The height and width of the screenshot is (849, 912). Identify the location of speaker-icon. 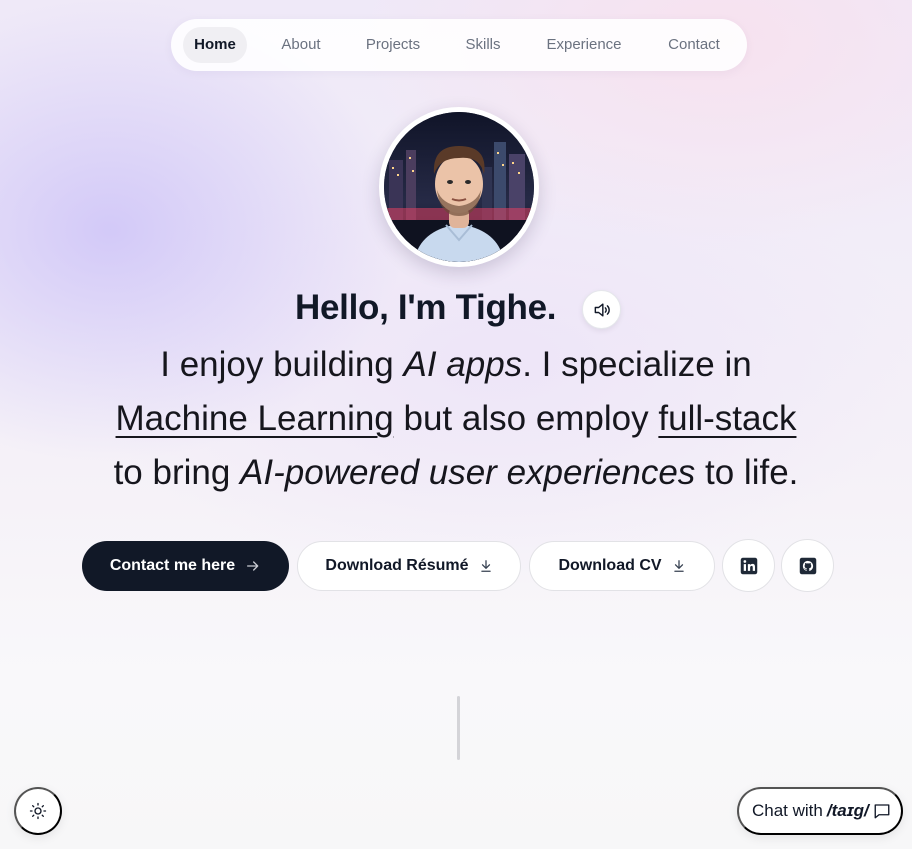
(602, 309).